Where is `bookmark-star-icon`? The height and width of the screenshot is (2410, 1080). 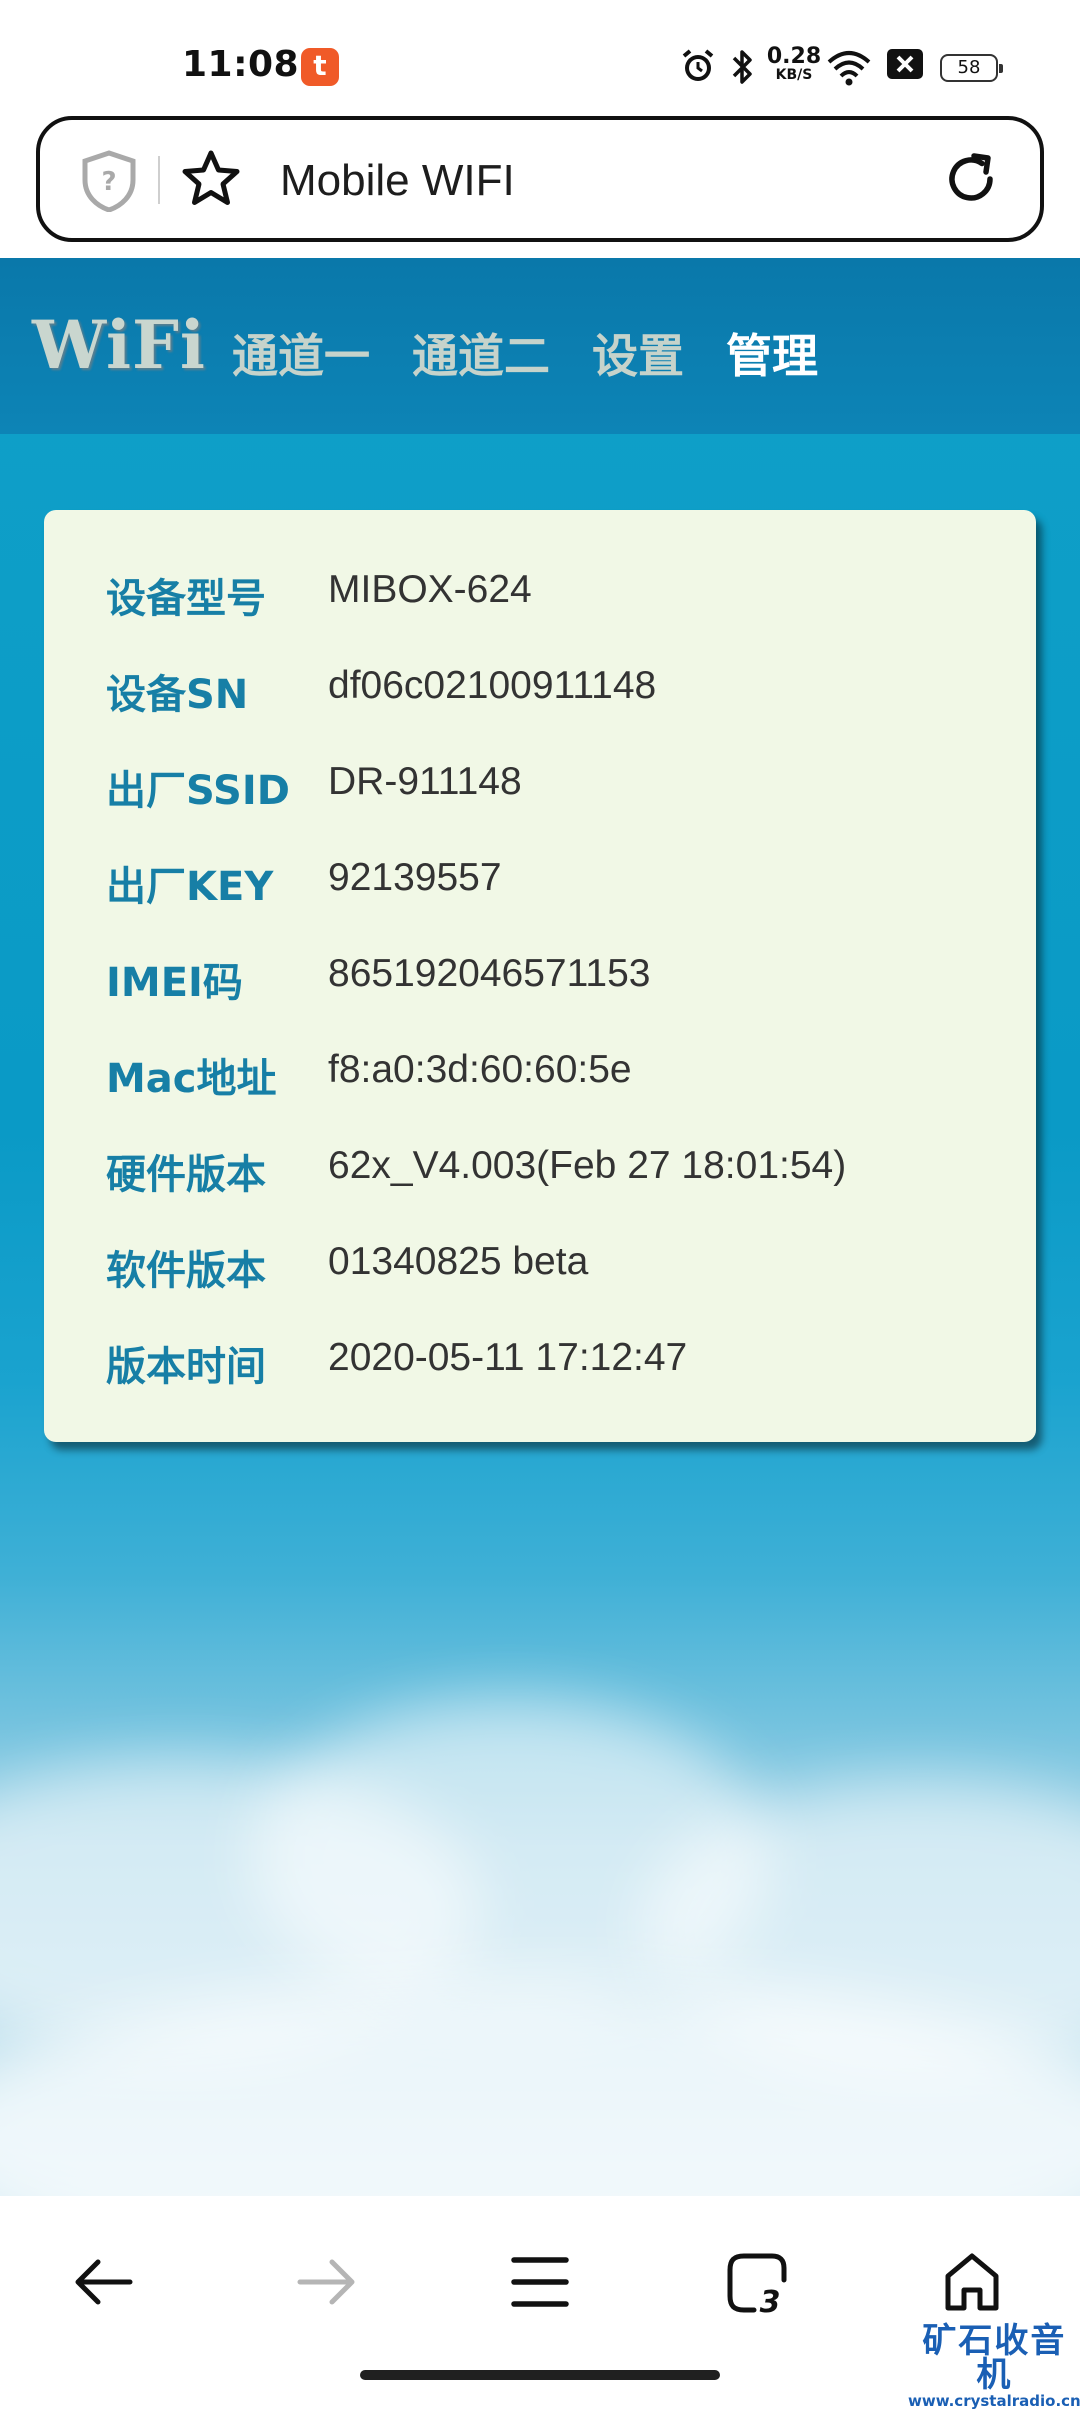
bookmark-star-icon is located at coordinates (211, 179).